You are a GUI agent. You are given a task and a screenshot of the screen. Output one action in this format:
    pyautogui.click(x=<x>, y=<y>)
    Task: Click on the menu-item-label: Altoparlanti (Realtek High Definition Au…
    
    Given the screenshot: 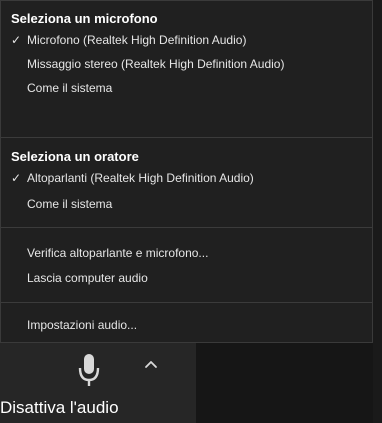 What is the action you would take?
    pyautogui.click(x=140, y=178)
    